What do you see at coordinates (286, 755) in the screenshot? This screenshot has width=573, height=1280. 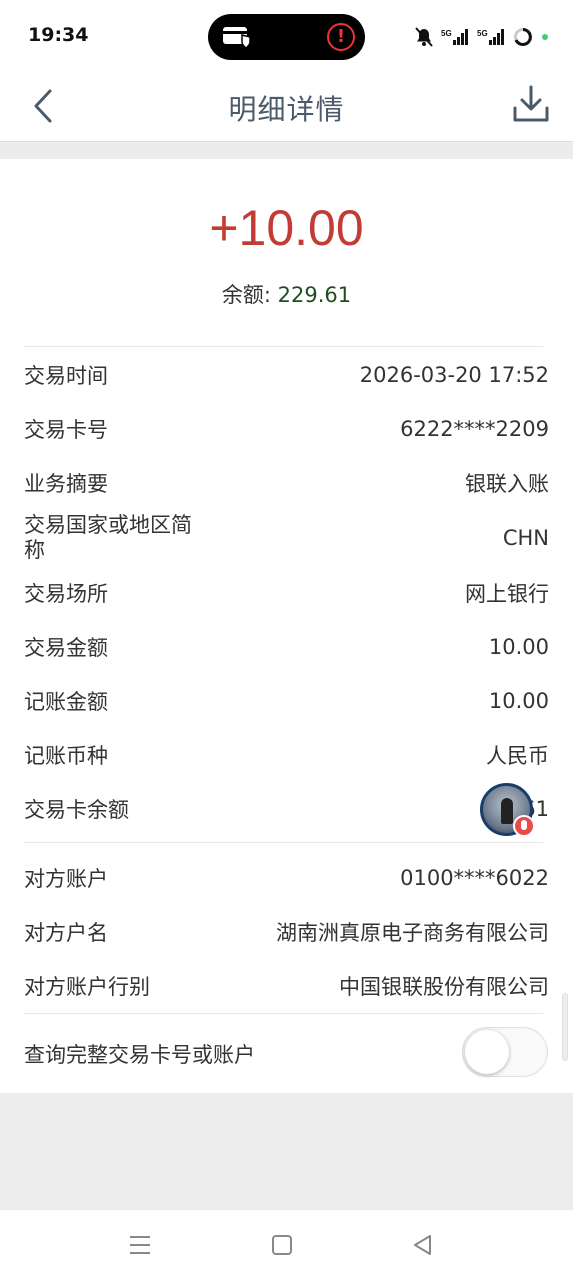 I see `detail-row-currency: 记账币种 人民币` at bounding box center [286, 755].